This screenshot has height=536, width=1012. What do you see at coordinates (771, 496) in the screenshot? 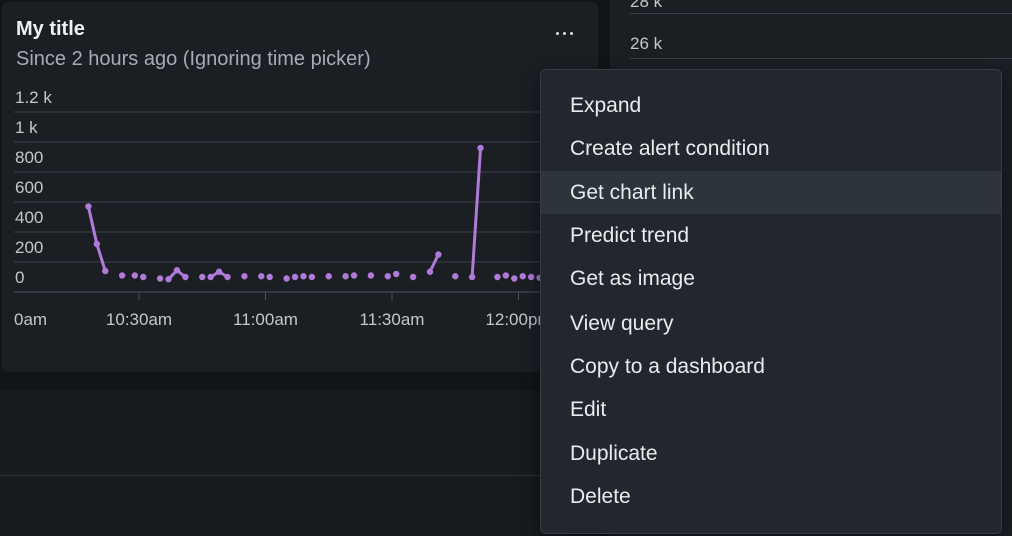
I see `menu-item-delete: Delete` at bounding box center [771, 496].